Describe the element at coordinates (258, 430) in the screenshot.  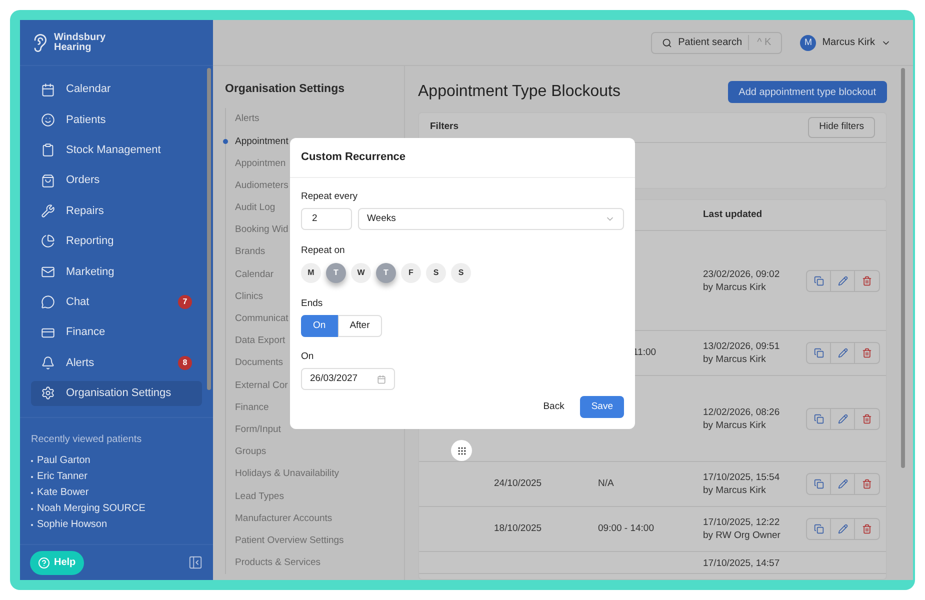
I see `settings-nav-item: Form/Input` at that location.